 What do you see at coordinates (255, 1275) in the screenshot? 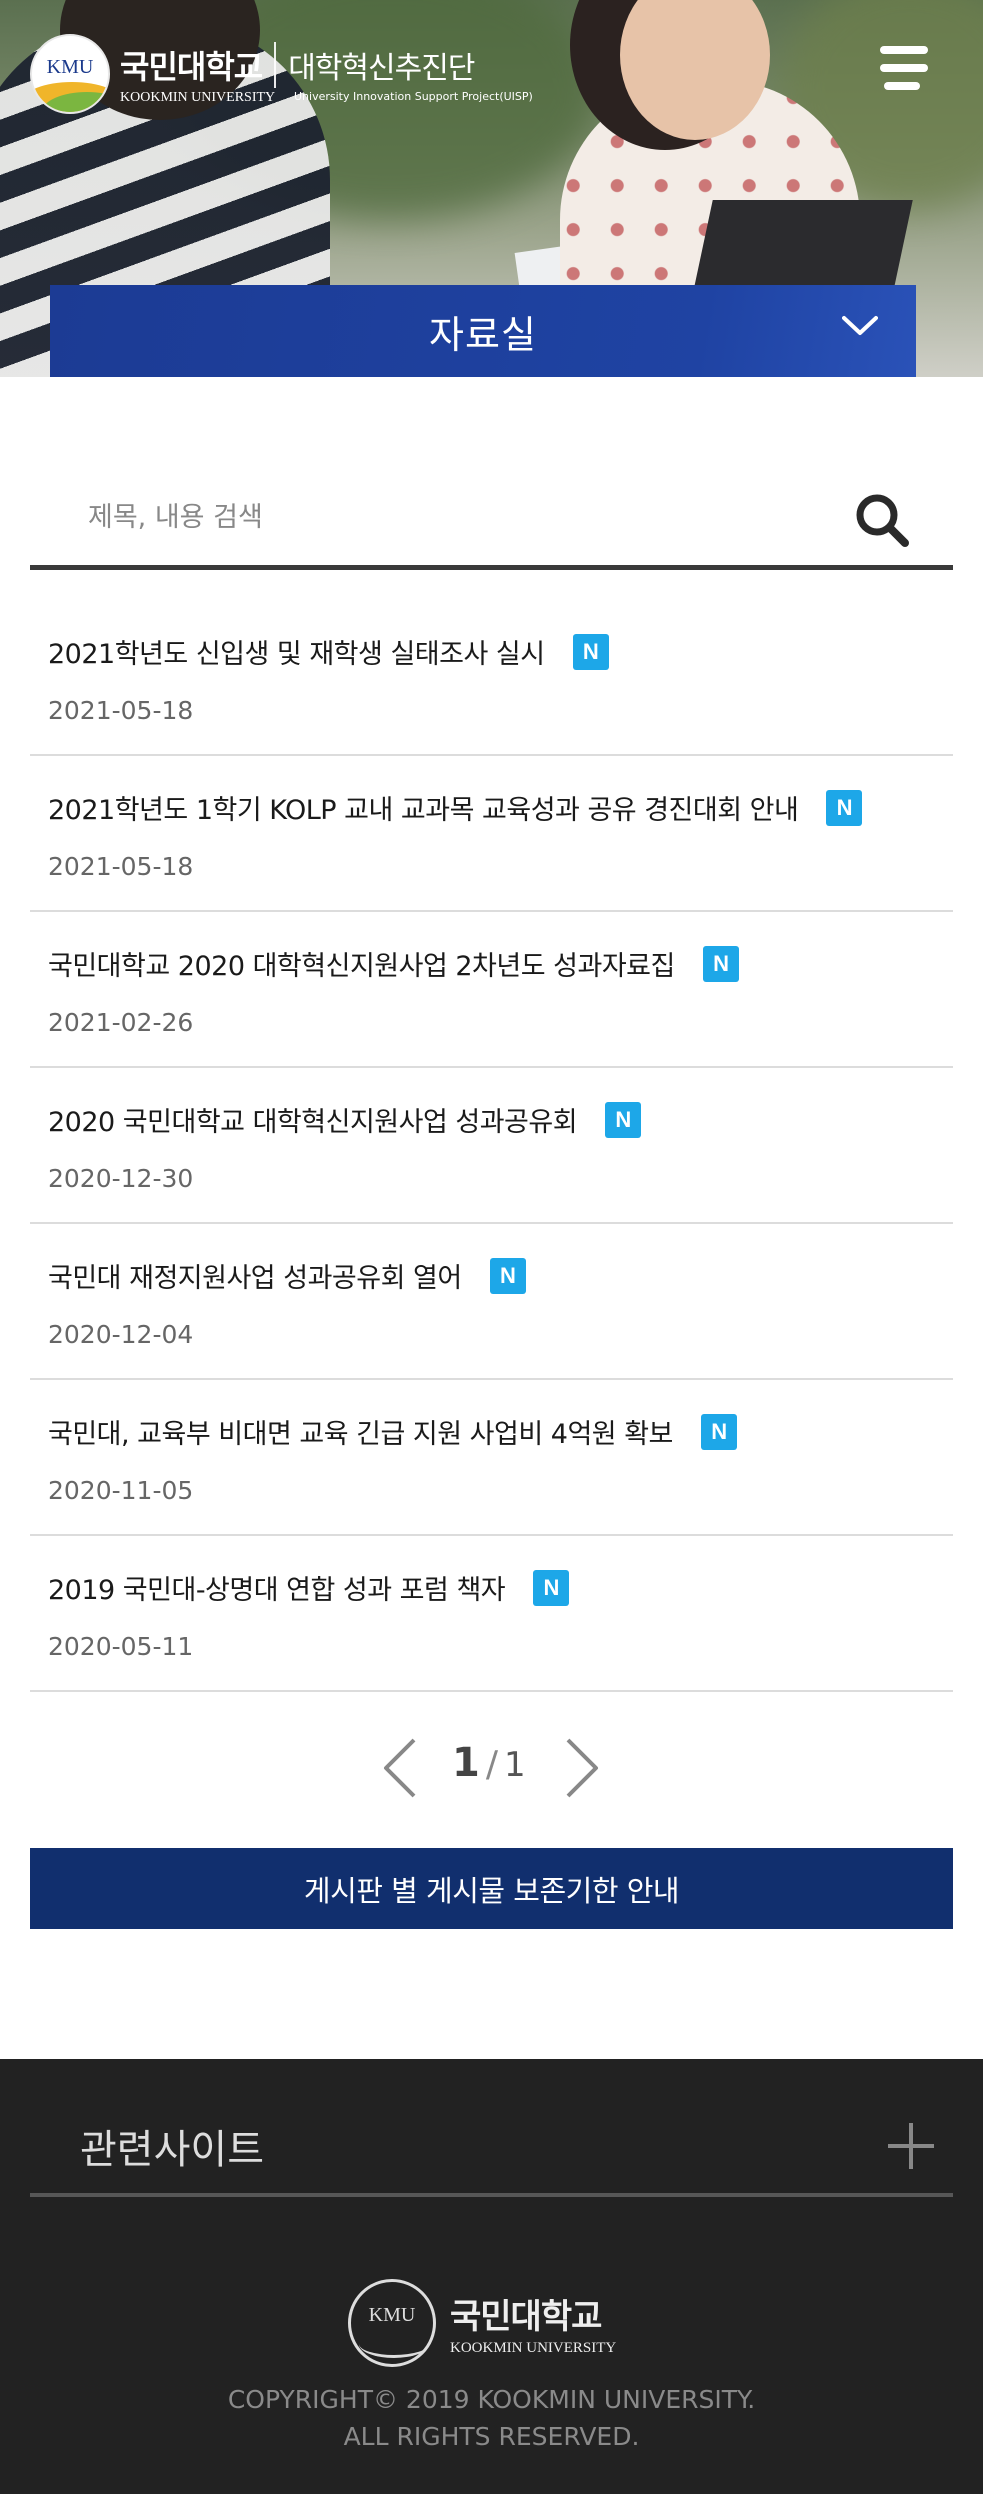
I see `post-title: 국민대 재정지원사업 성과공유회 열어` at bounding box center [255, 1275].